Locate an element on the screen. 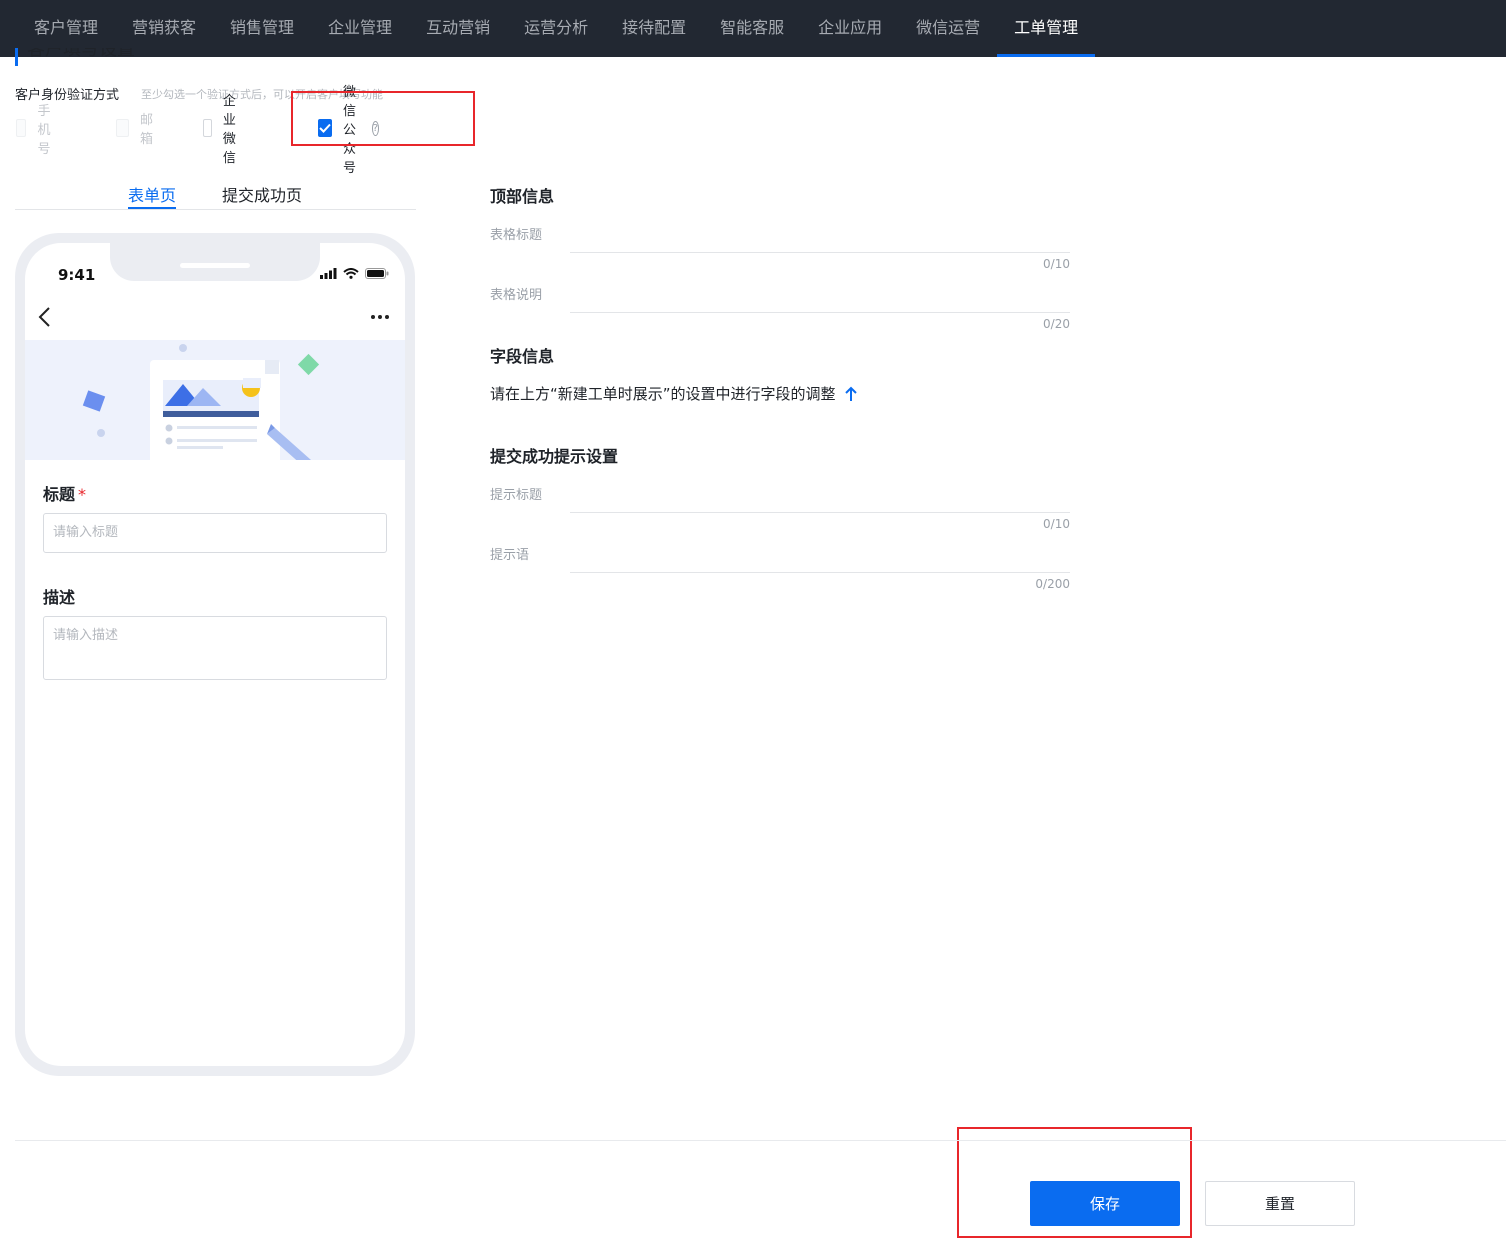  option-phone: 手机号 is located at coordinates (37, 130).